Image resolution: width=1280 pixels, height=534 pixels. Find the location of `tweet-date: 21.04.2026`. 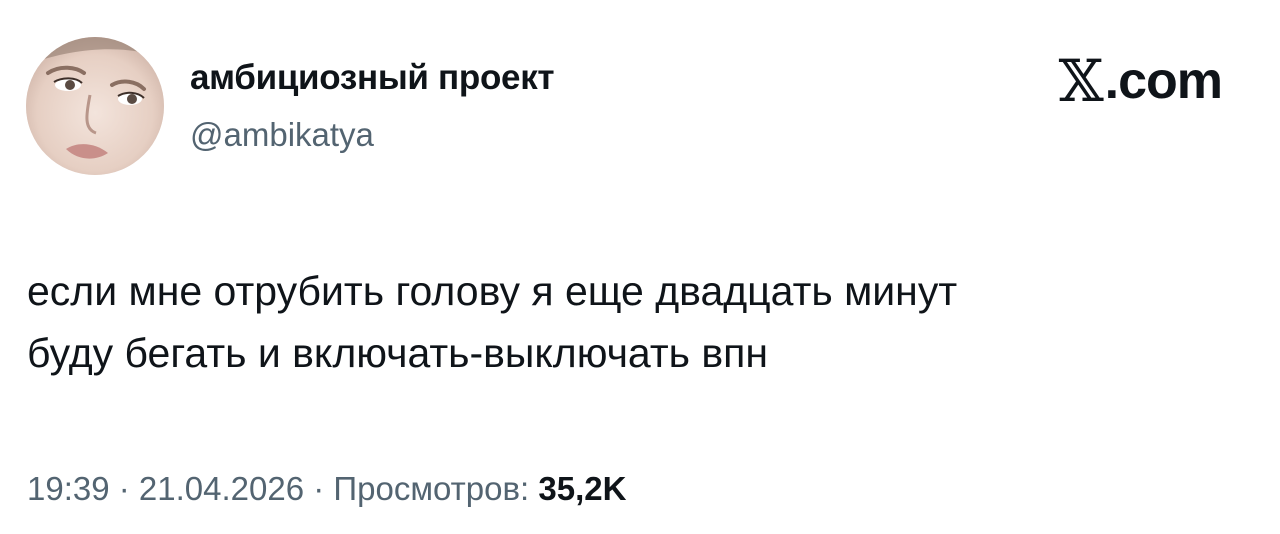

tweet-date: 21.04.2026 is located at coordinates (221, 488).